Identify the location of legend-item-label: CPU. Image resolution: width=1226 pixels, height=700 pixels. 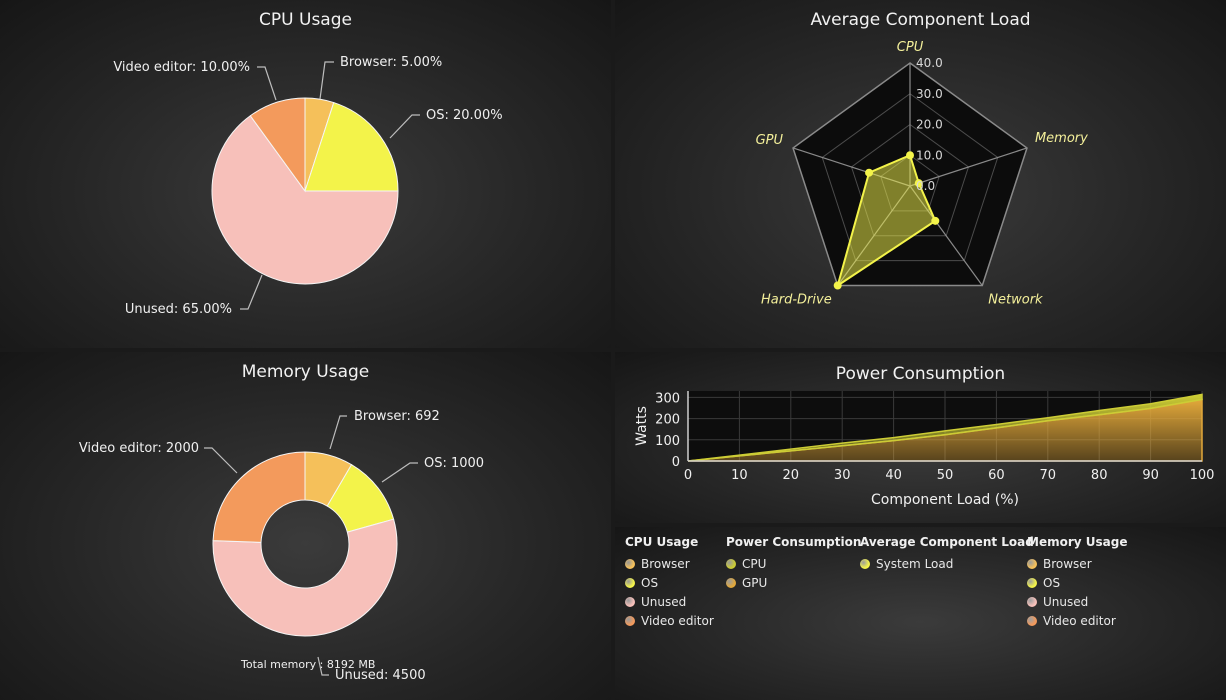
(754, 563).